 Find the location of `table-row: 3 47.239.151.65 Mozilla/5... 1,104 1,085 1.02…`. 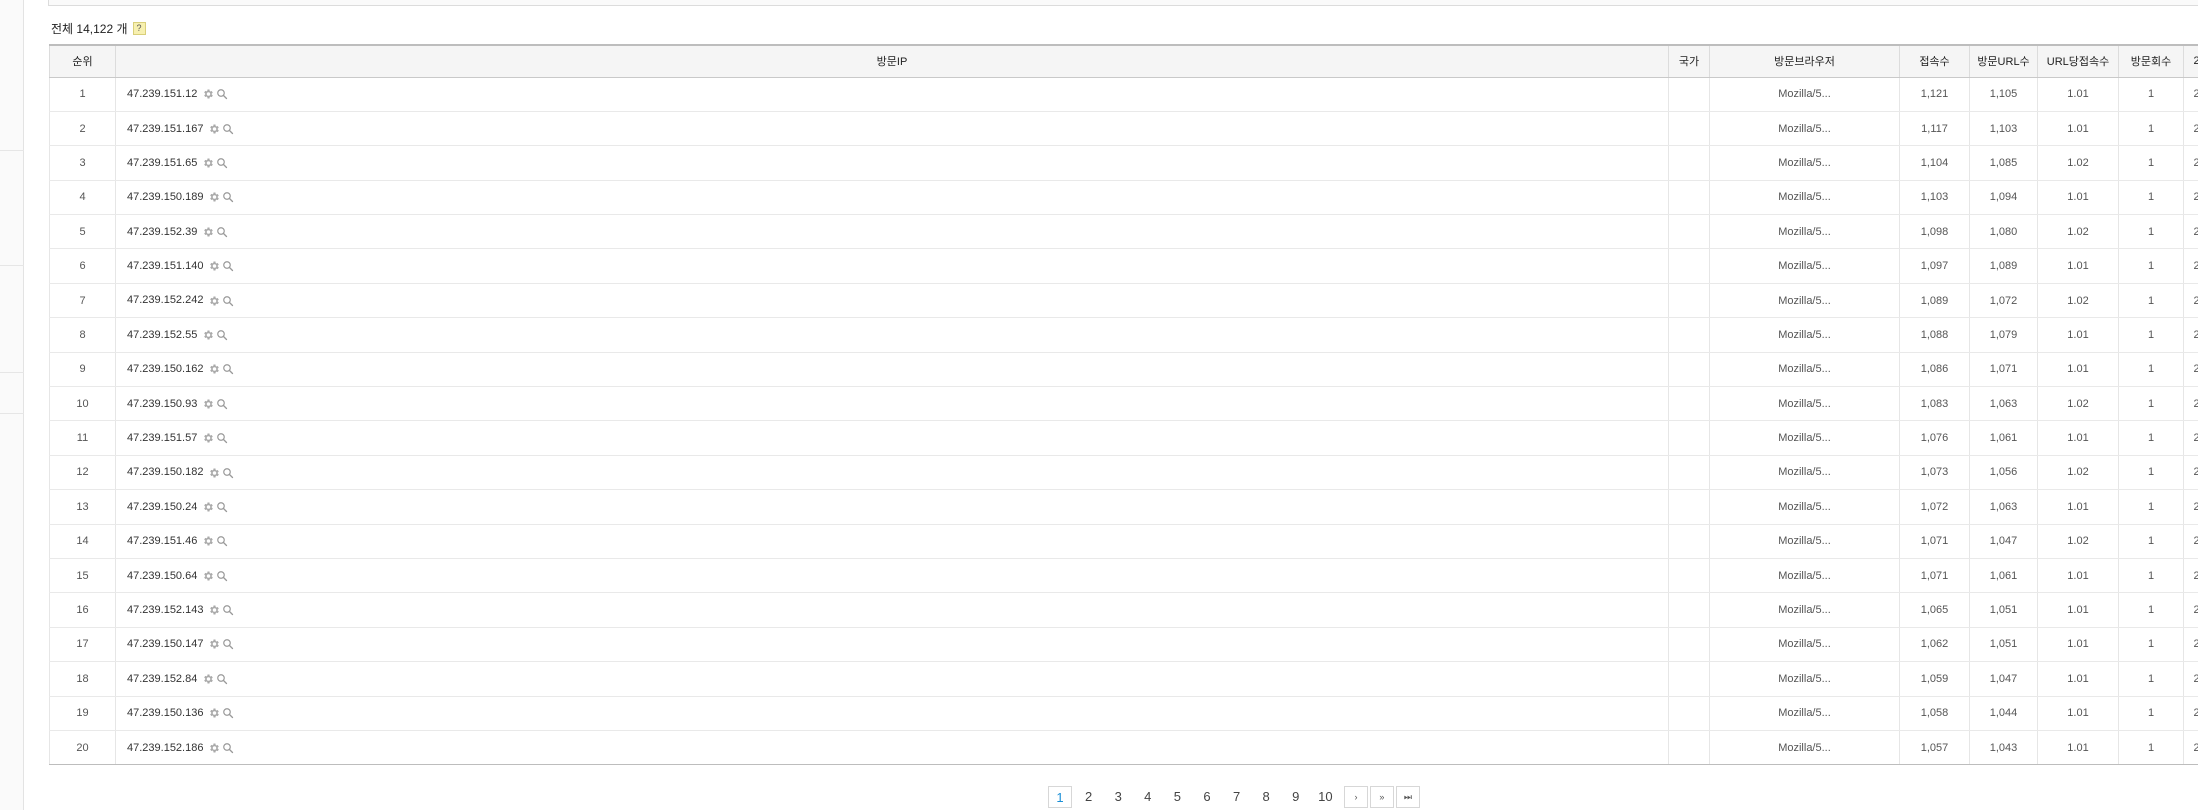

table-row: 3 47.239.151.65 Mozilla/5... 1,104 1,085 1.02… is located at coordinates (1123, 163).